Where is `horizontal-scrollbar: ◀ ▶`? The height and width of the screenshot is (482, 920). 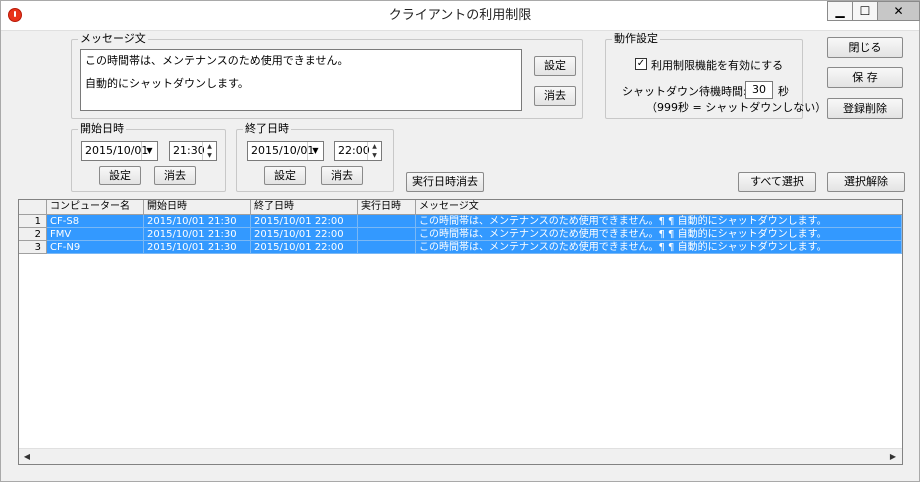
horizontal-scrollbar: ◀ ▶ is located at coordinates (460, 456).